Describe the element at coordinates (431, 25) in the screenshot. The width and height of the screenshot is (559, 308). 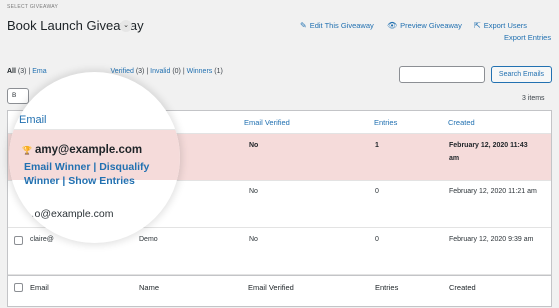
I see `preview-giveaway-label: Preview Giveaway` at that location.